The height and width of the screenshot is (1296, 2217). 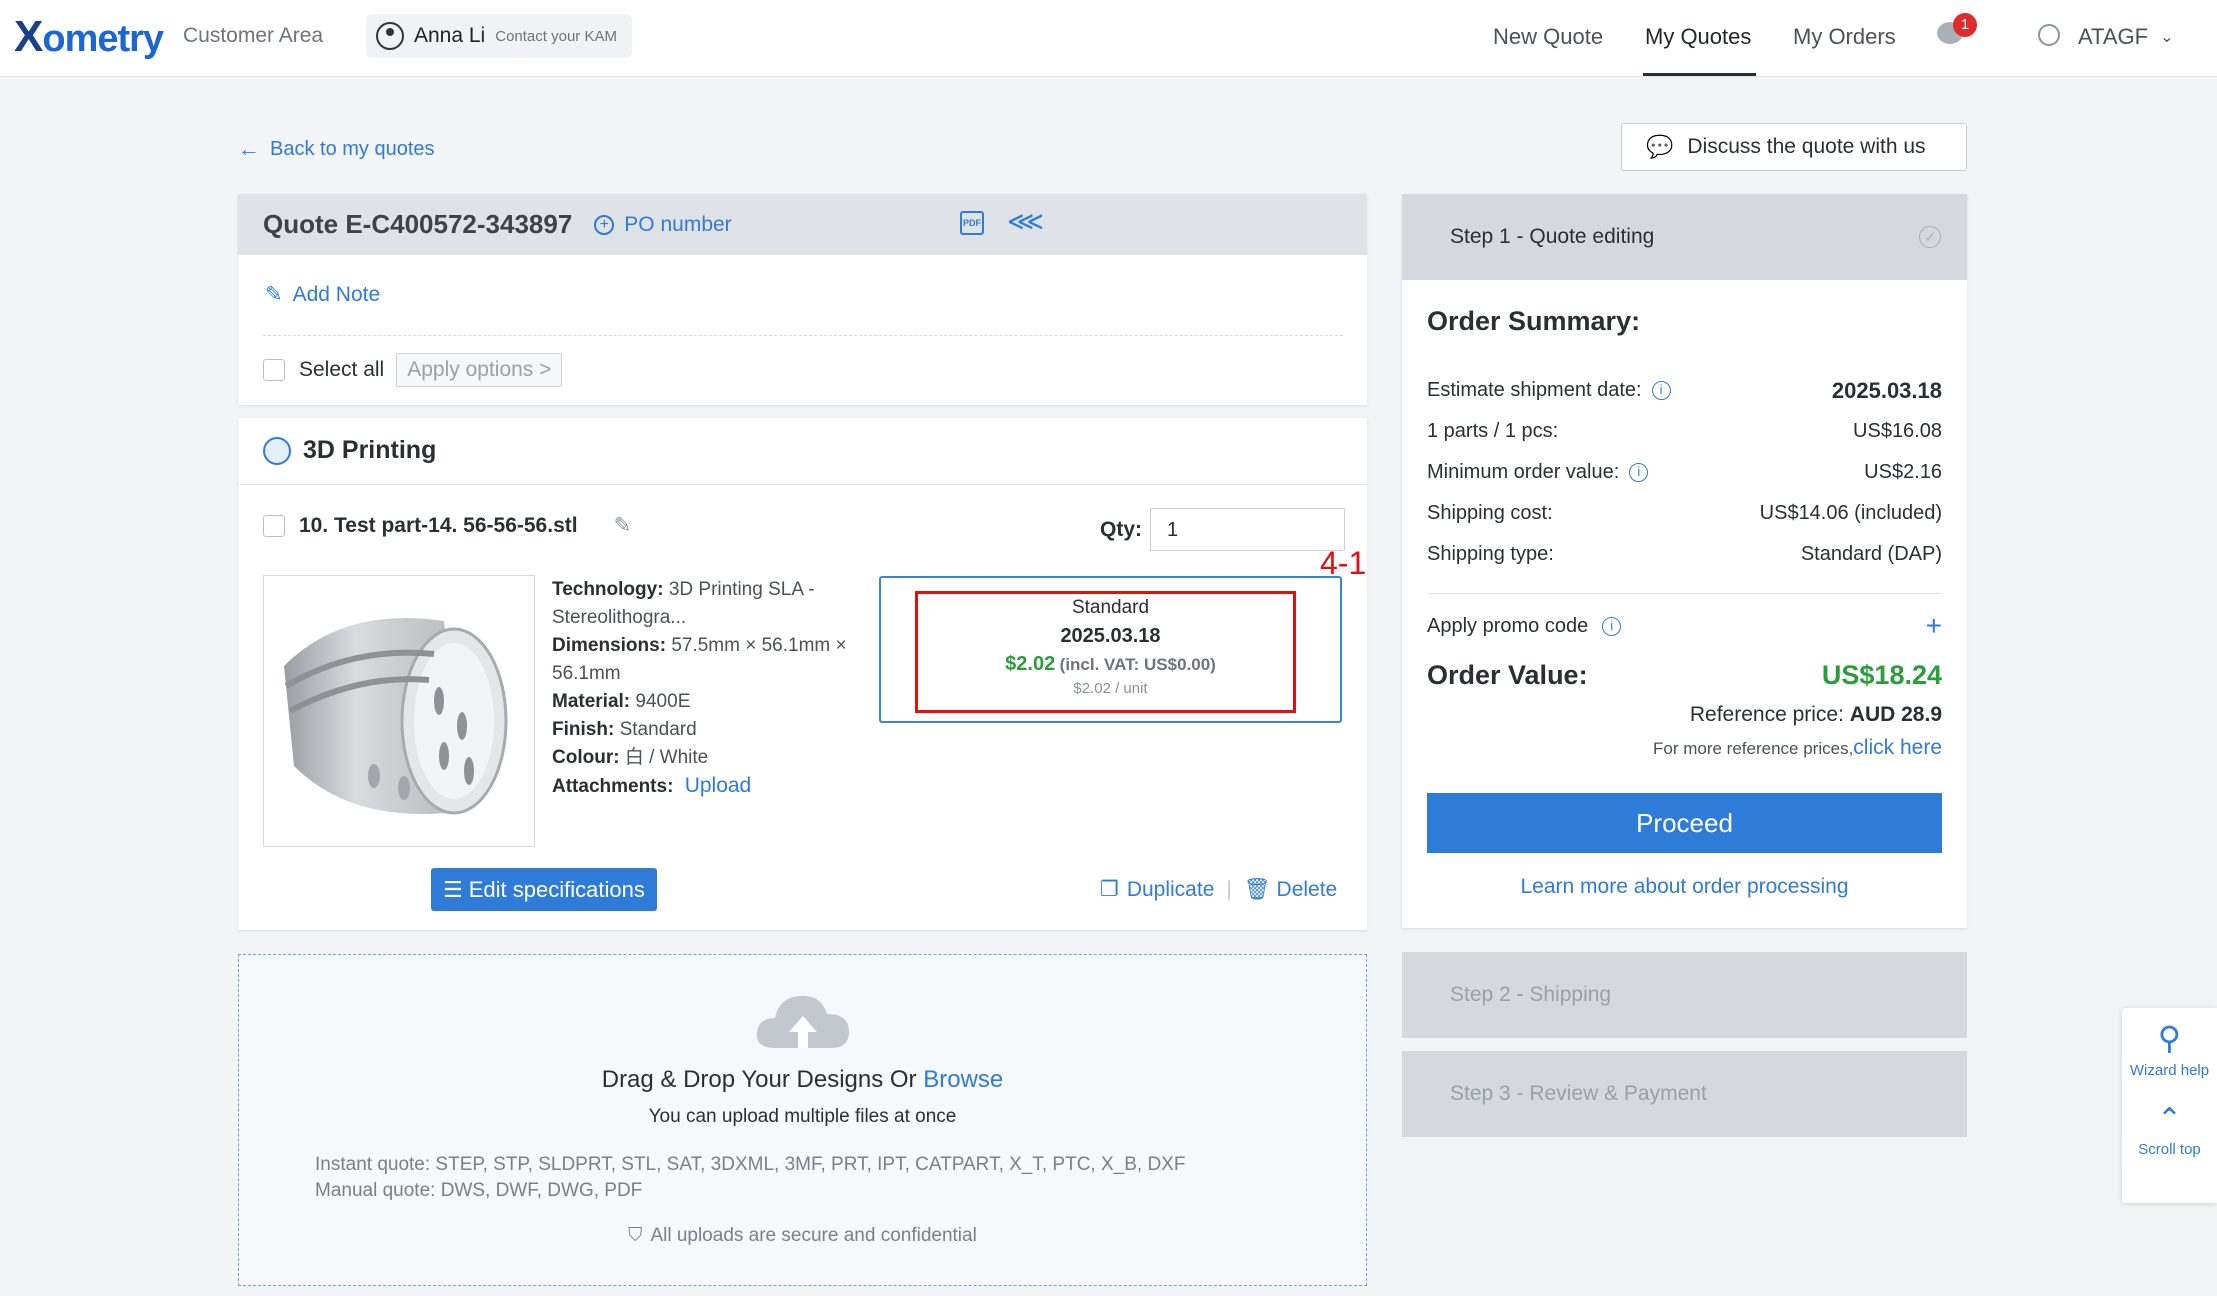 What do you see at coordinates (1903, 472) in the screenshot?
I see `summary-row-value: US$2.16` at bounding box center [1903, 472].